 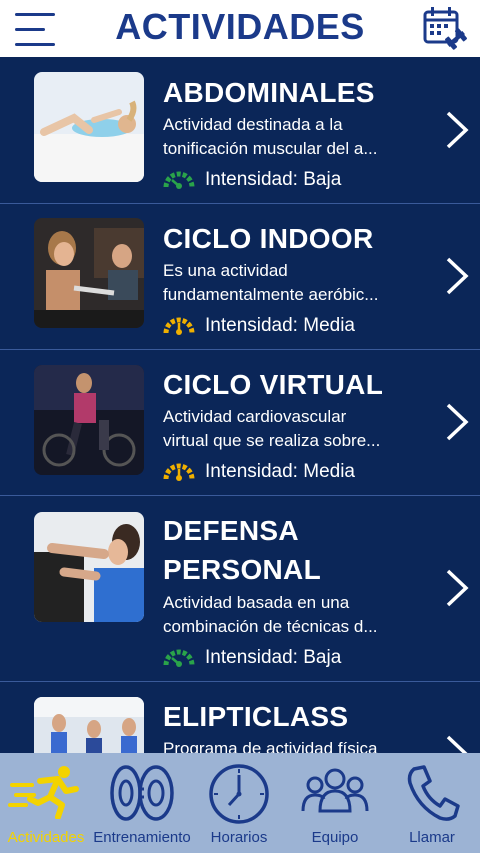 I want to click on team-icon, so click(x=335, y=790).